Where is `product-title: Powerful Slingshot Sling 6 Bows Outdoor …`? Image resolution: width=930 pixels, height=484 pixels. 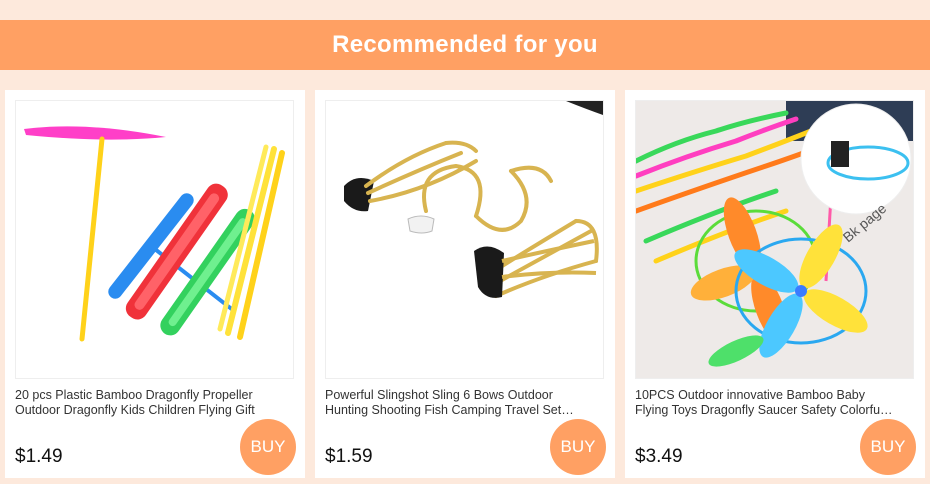
product-title: Powerful Slingshot Sling 6 Bows Outdoor … is located at coordinates (455, 403).